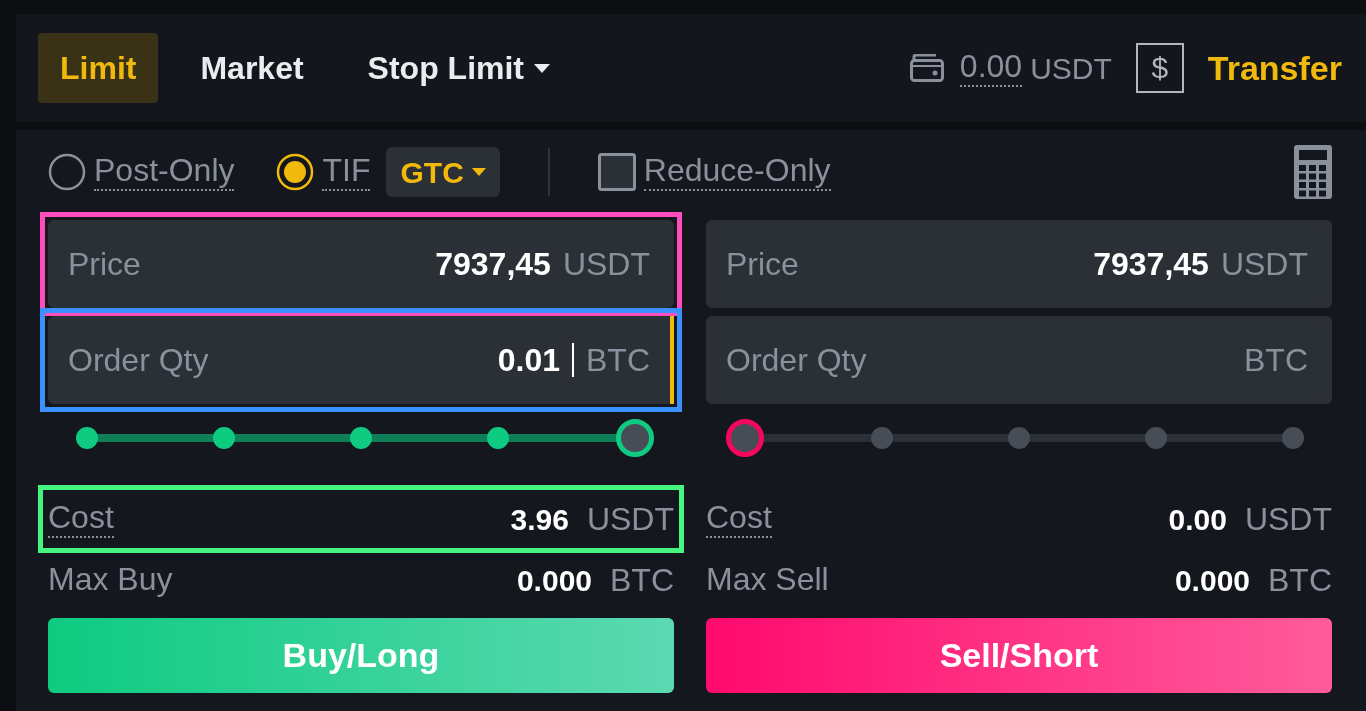  What do you see at coordinates (252, 68) in the screenshot?
I see `order-type-tab: Market` at bounding box center [252, 68].